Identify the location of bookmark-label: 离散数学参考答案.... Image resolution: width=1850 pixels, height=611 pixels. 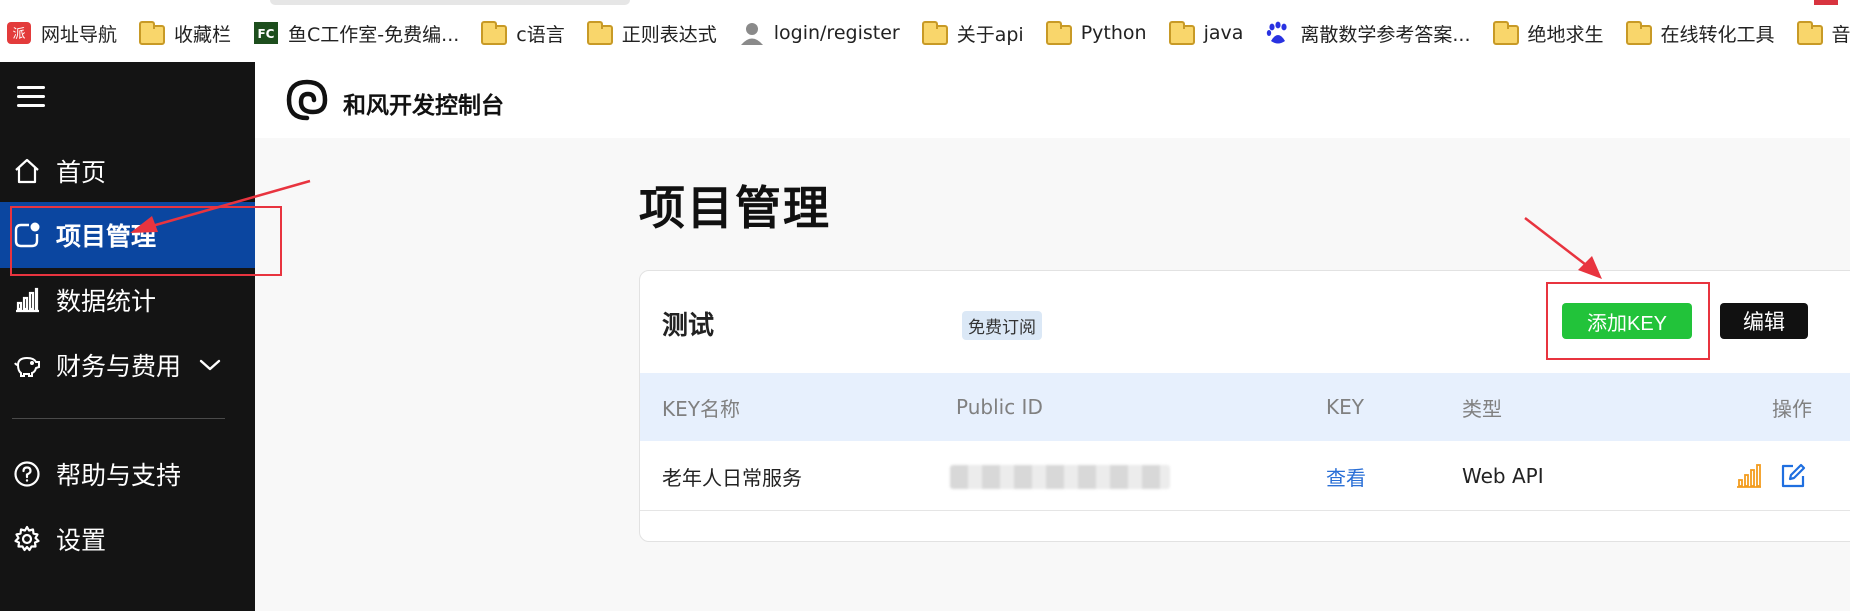
(1385, 34).